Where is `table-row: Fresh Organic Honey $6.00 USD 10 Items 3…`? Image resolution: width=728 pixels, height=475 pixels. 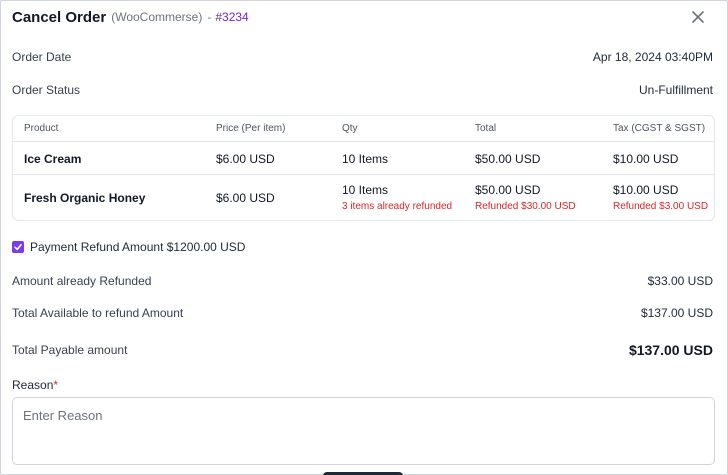 table-row: Fresh Organic Honey $6.00 USD 10 Items 3… is located at coordinates (363, 197).